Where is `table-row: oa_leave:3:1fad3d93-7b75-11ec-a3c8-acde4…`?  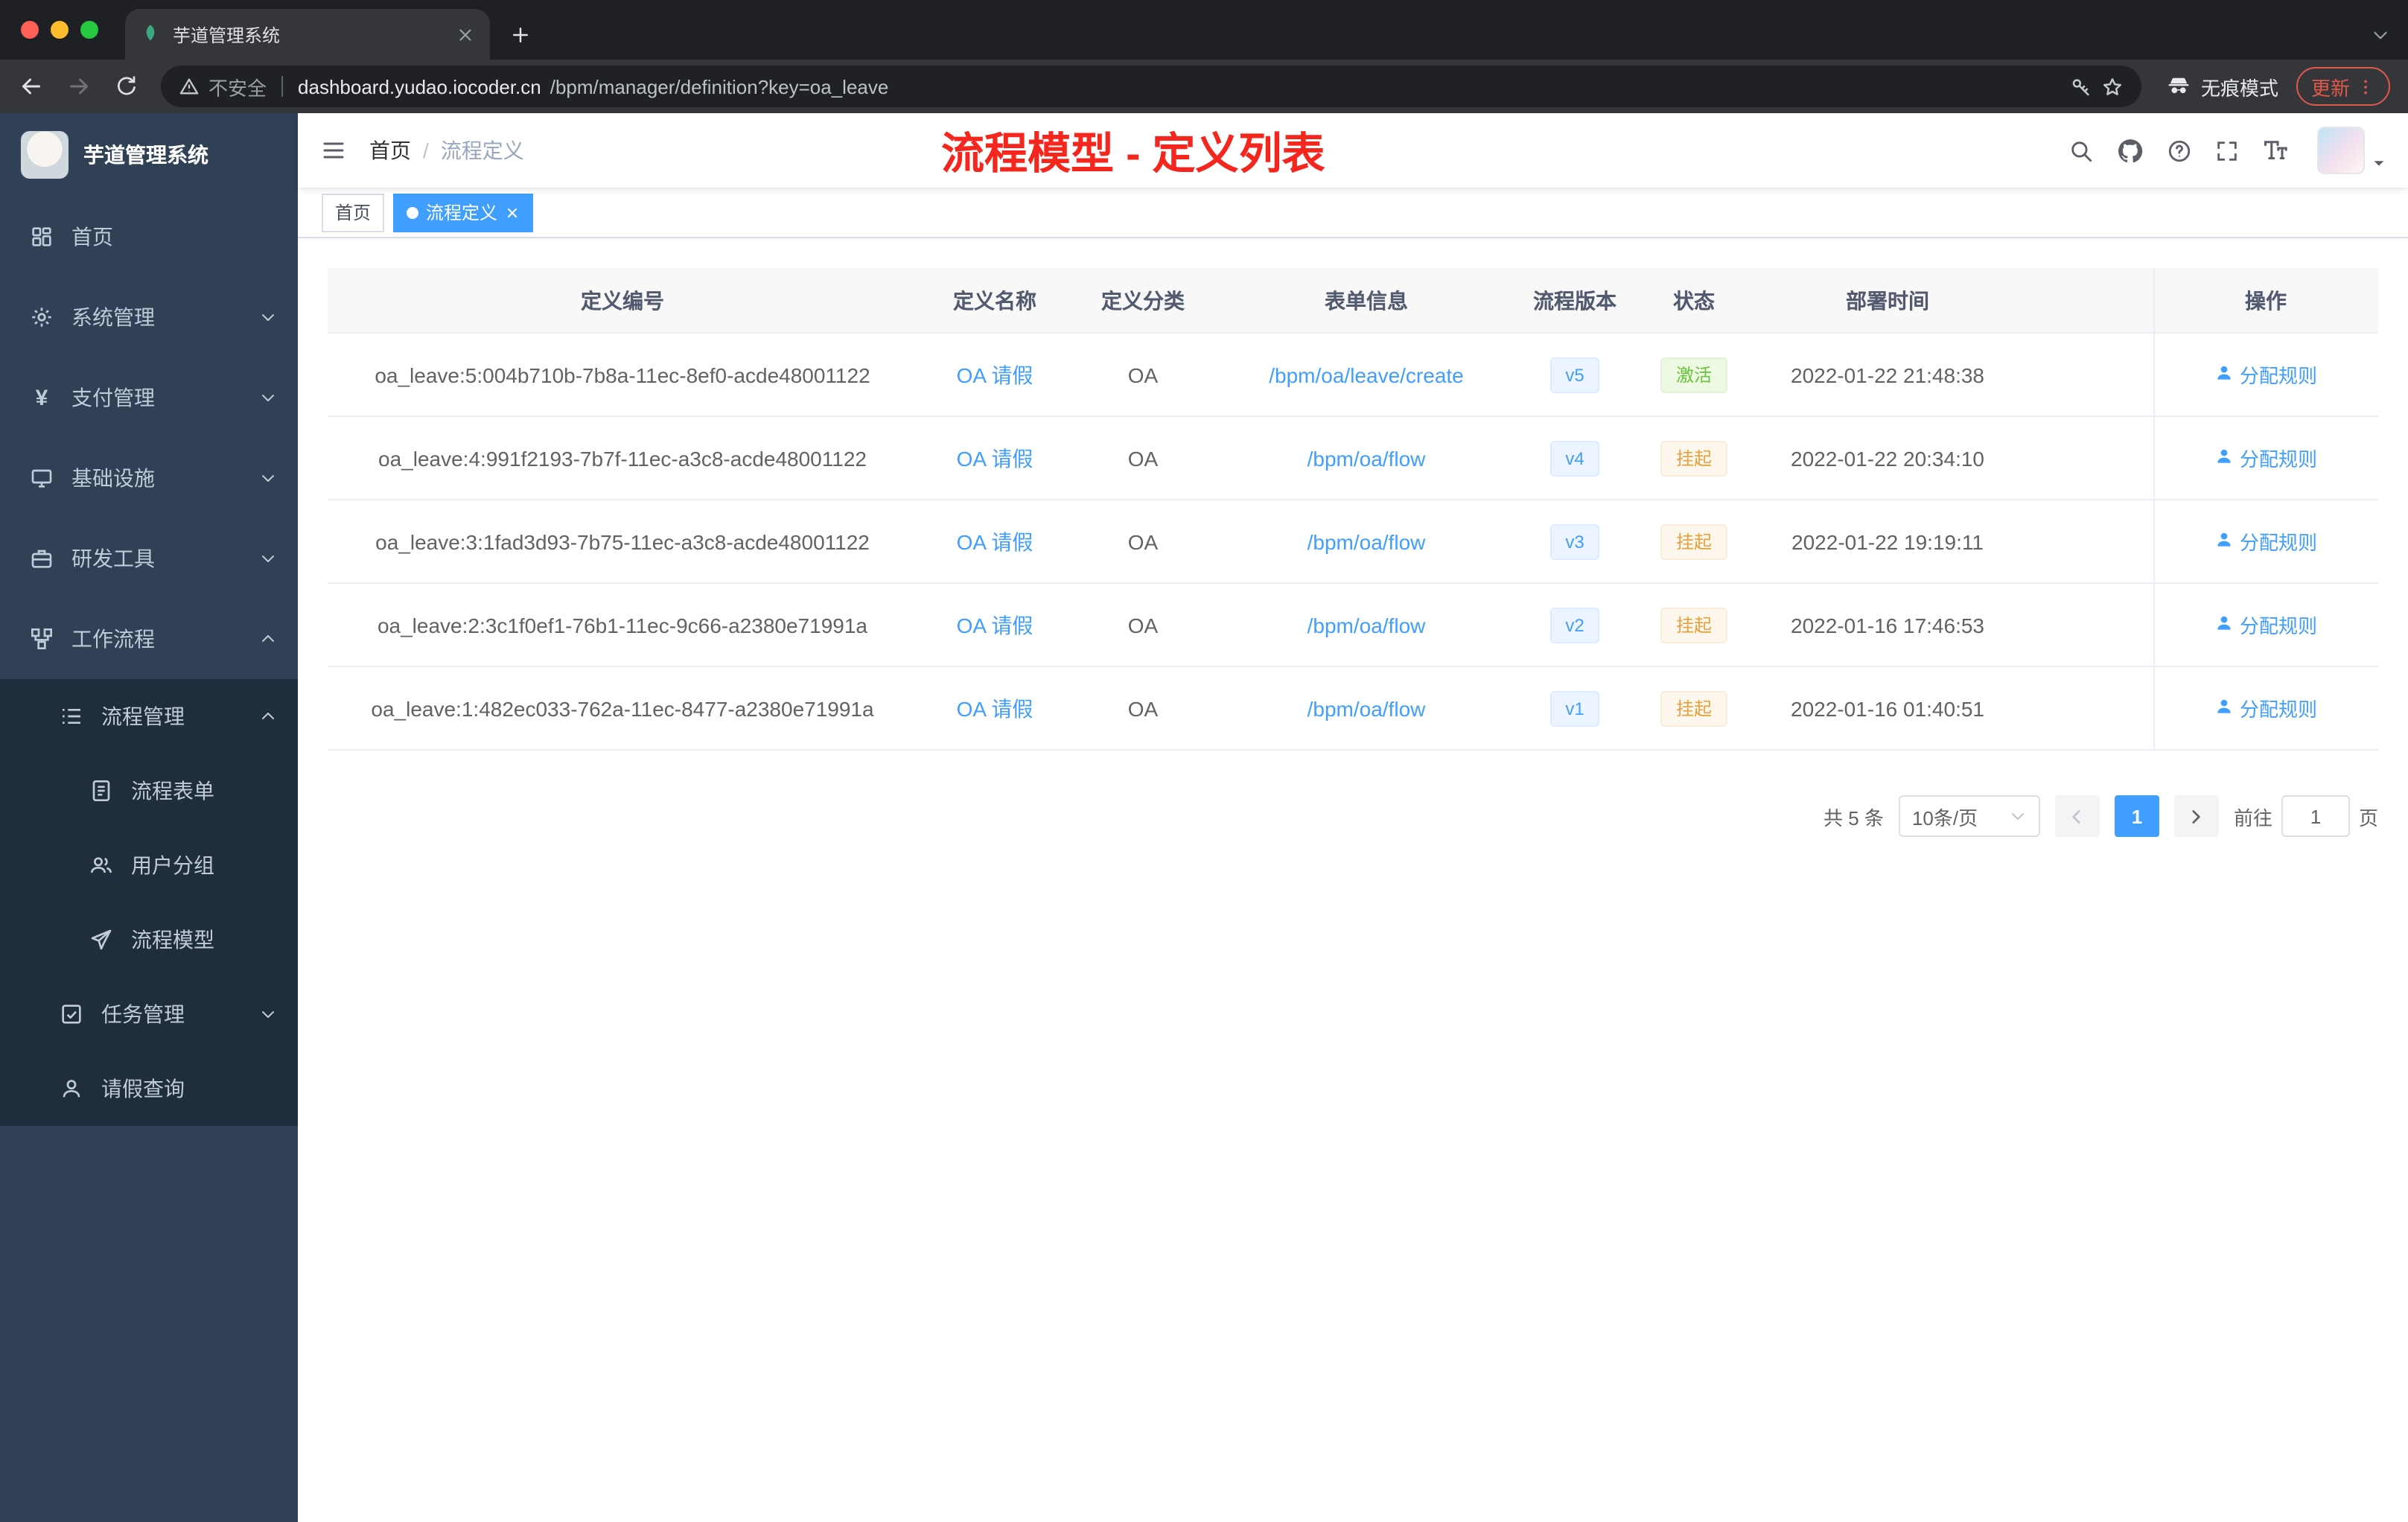
table-row: oa_leave:3:1fad3d93-7b75-11ec-a3c8-acde4… is located at coordinates (1353, 542).